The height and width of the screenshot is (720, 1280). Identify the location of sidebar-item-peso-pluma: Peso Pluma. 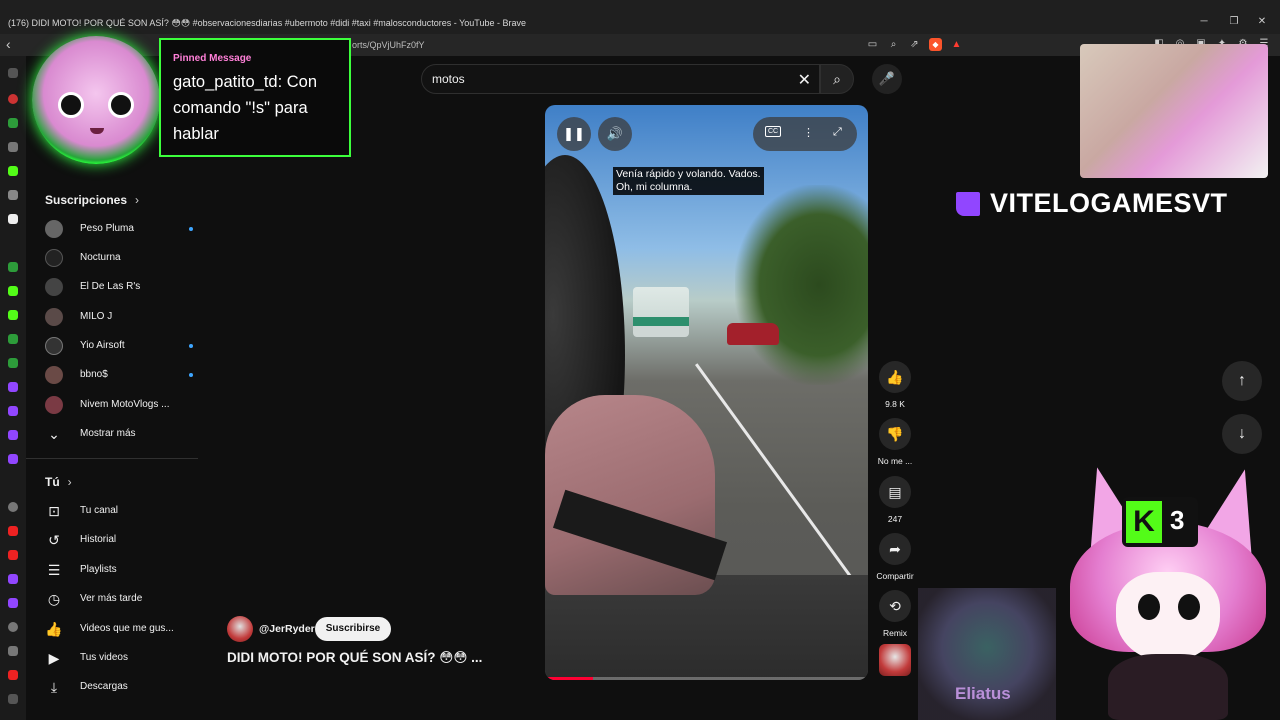
(120, 229).